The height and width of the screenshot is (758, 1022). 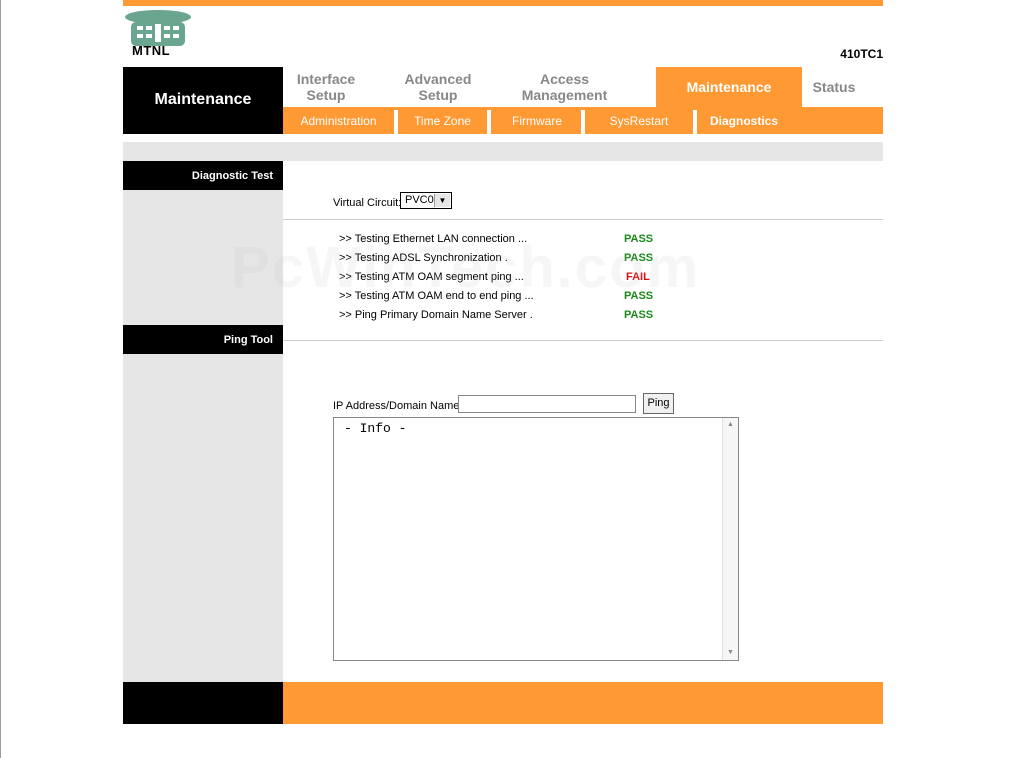 I want to click on subtab-administration: Administration, so click(x=338, y=120).